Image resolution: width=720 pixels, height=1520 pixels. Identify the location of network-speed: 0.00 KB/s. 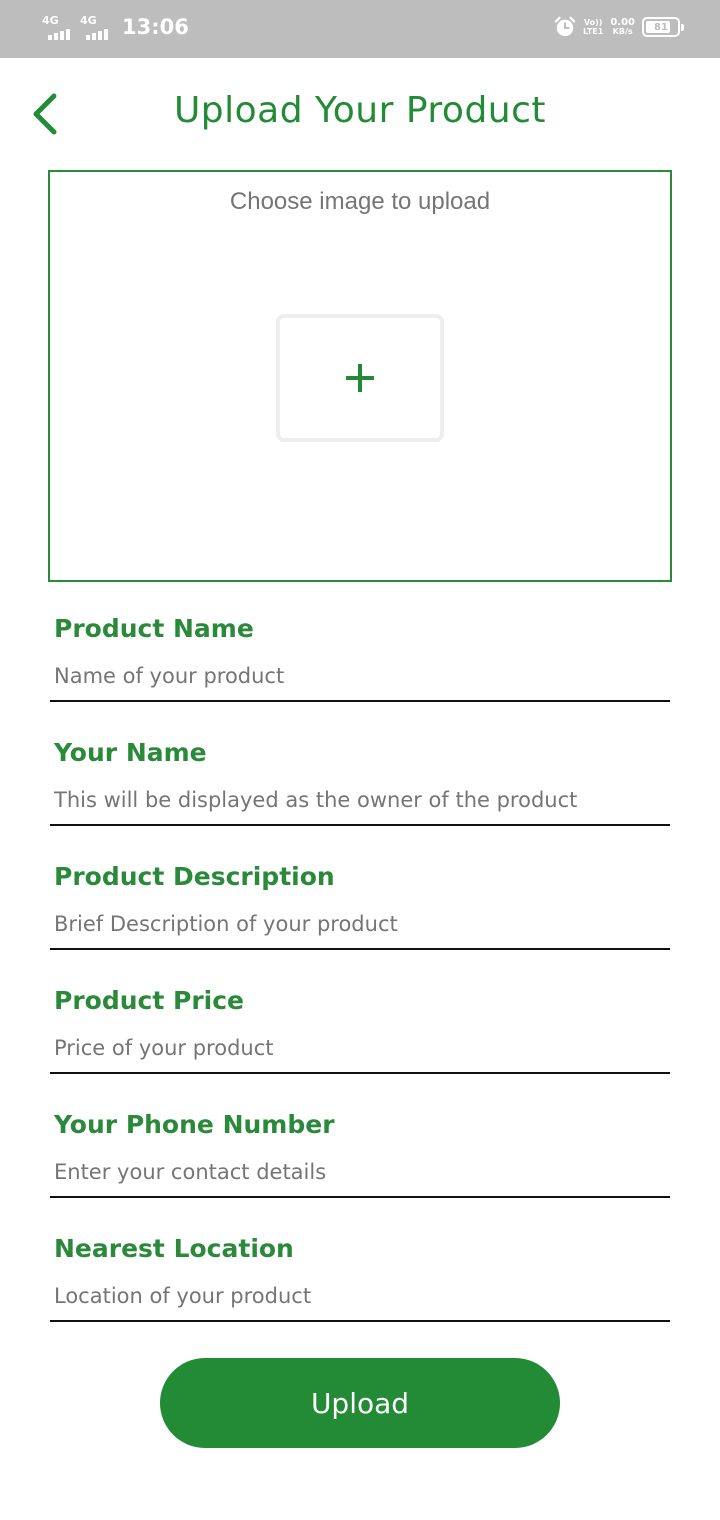
(622, 27).